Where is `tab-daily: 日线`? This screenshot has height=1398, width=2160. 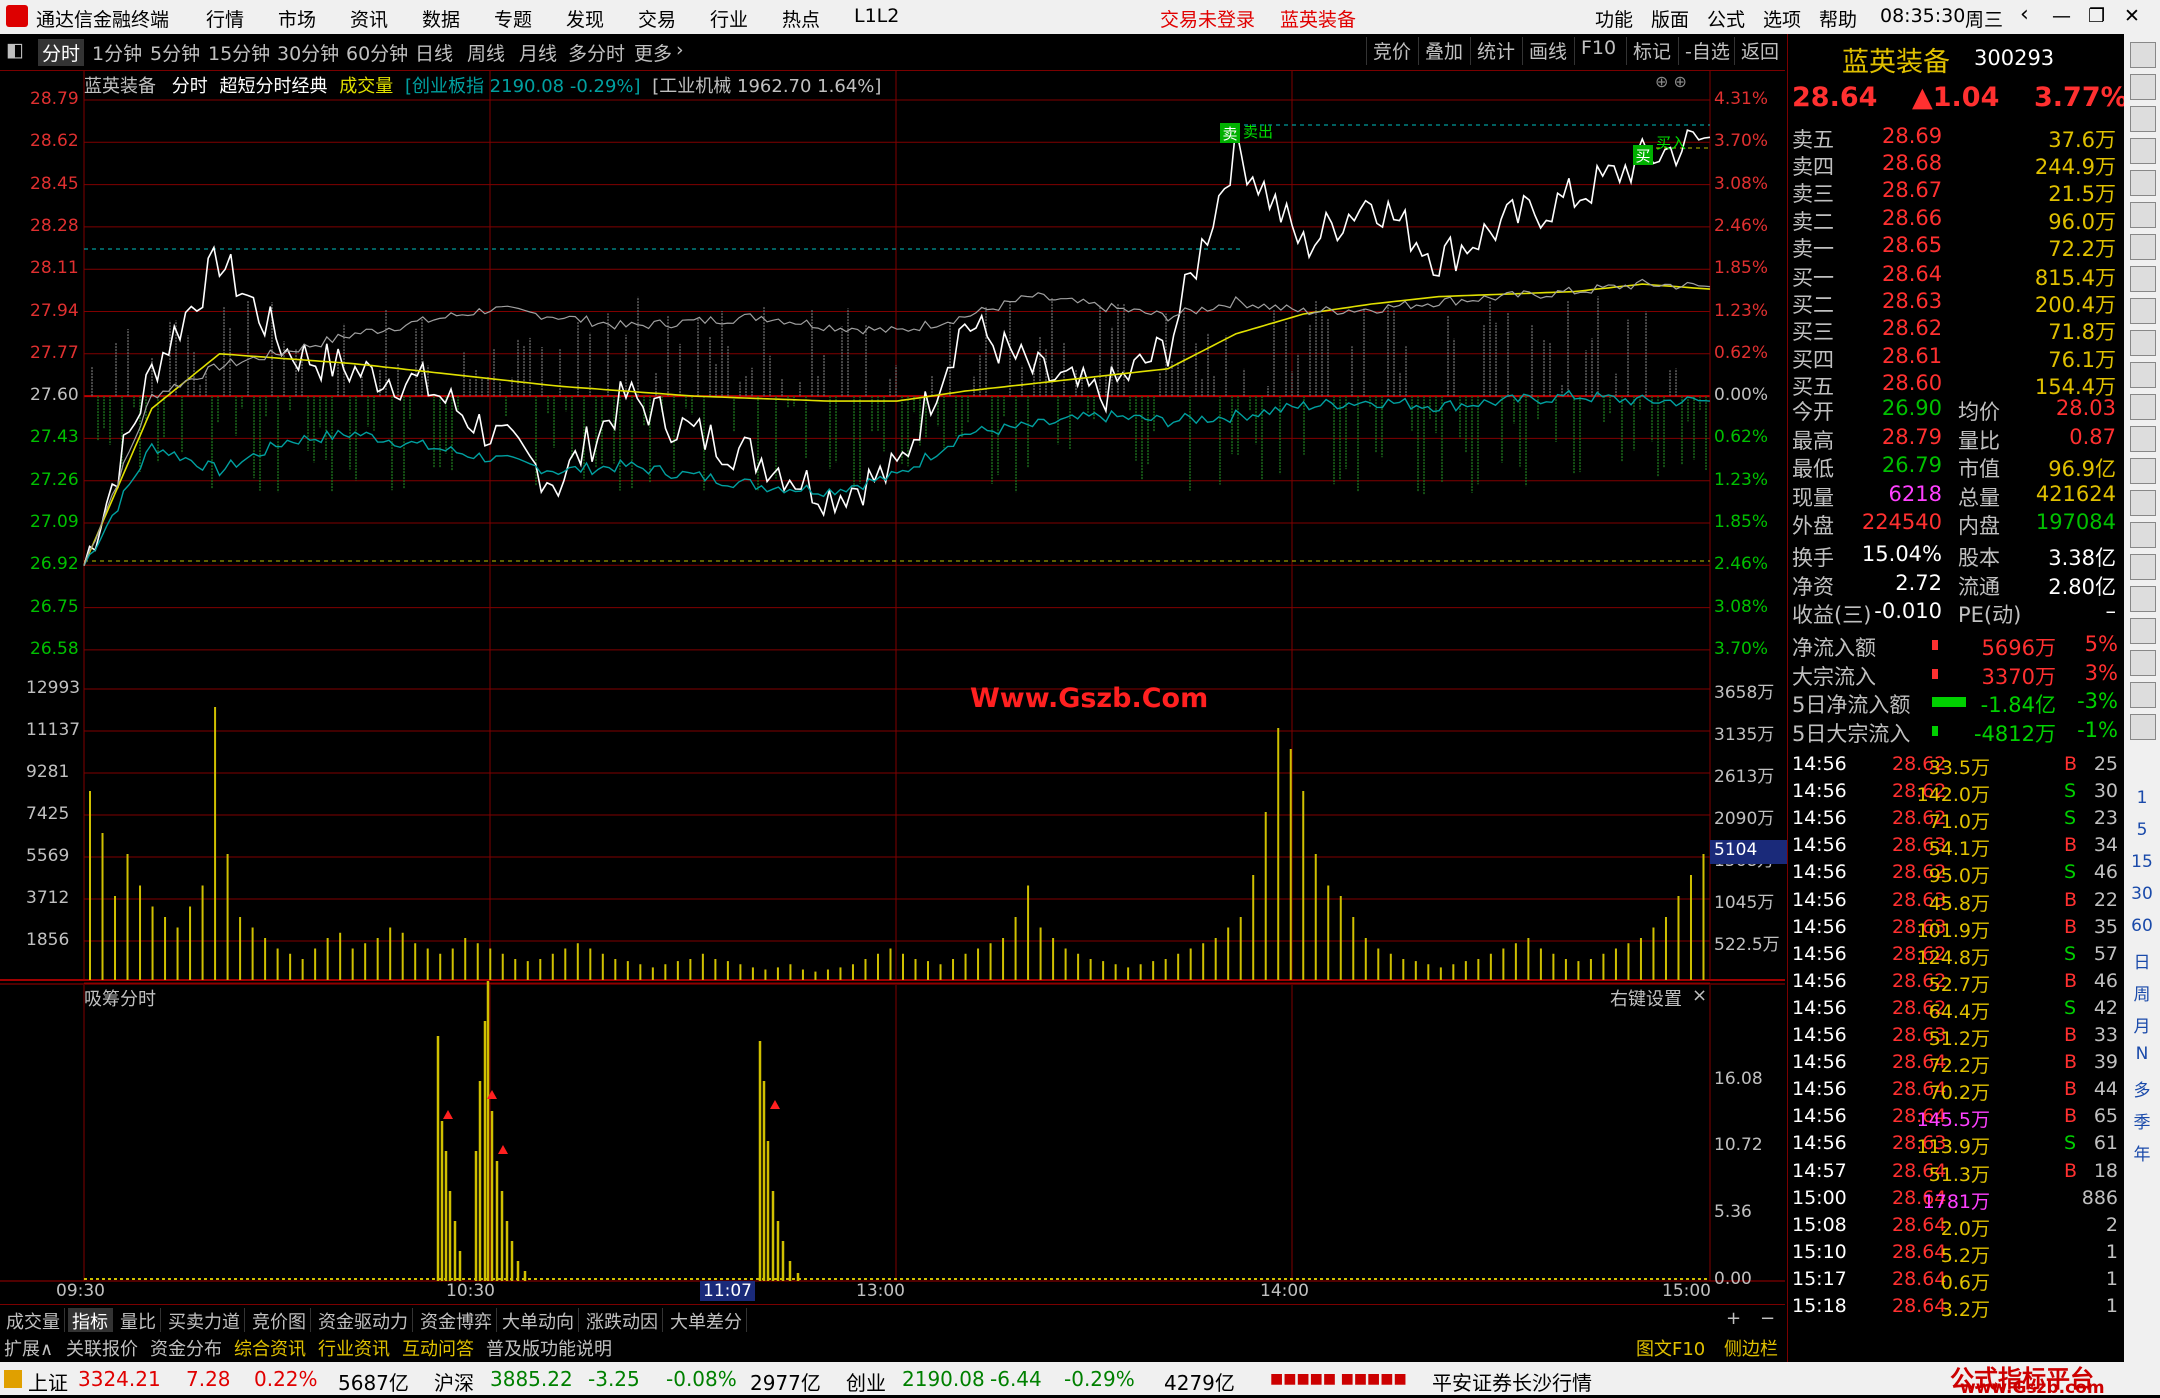
tab-daily: 日线 is located at coordinates (434, 52).